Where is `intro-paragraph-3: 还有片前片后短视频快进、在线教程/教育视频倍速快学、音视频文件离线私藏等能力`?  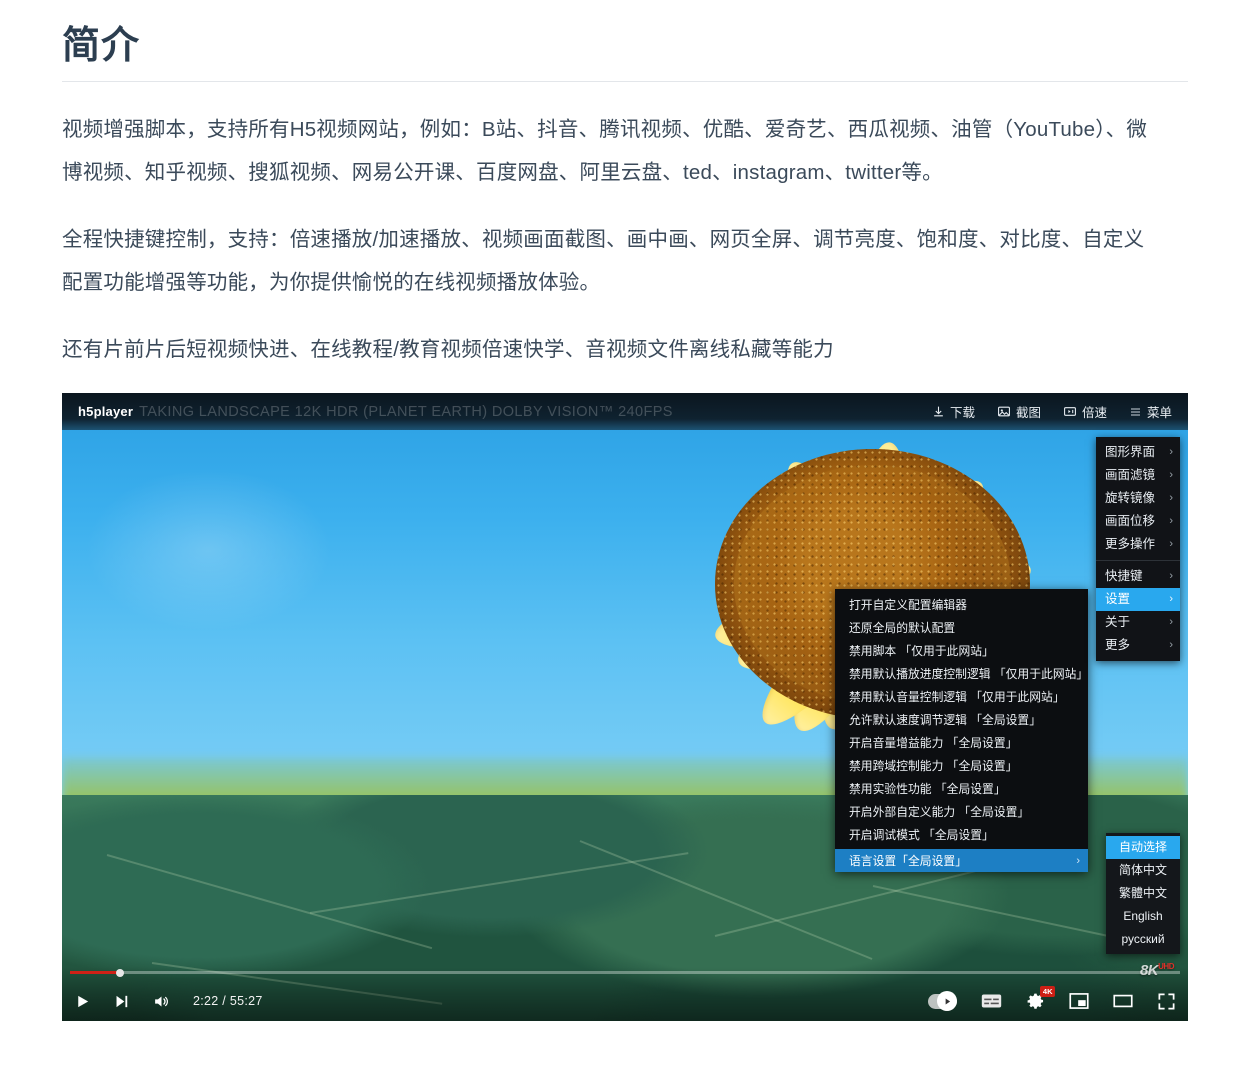
intro-paragraph-3: 还有片前片后短视频快进、在线教程/教育视频倍速快学、音视频文件离线私藏等能力 is located at coordinates (448, 349).